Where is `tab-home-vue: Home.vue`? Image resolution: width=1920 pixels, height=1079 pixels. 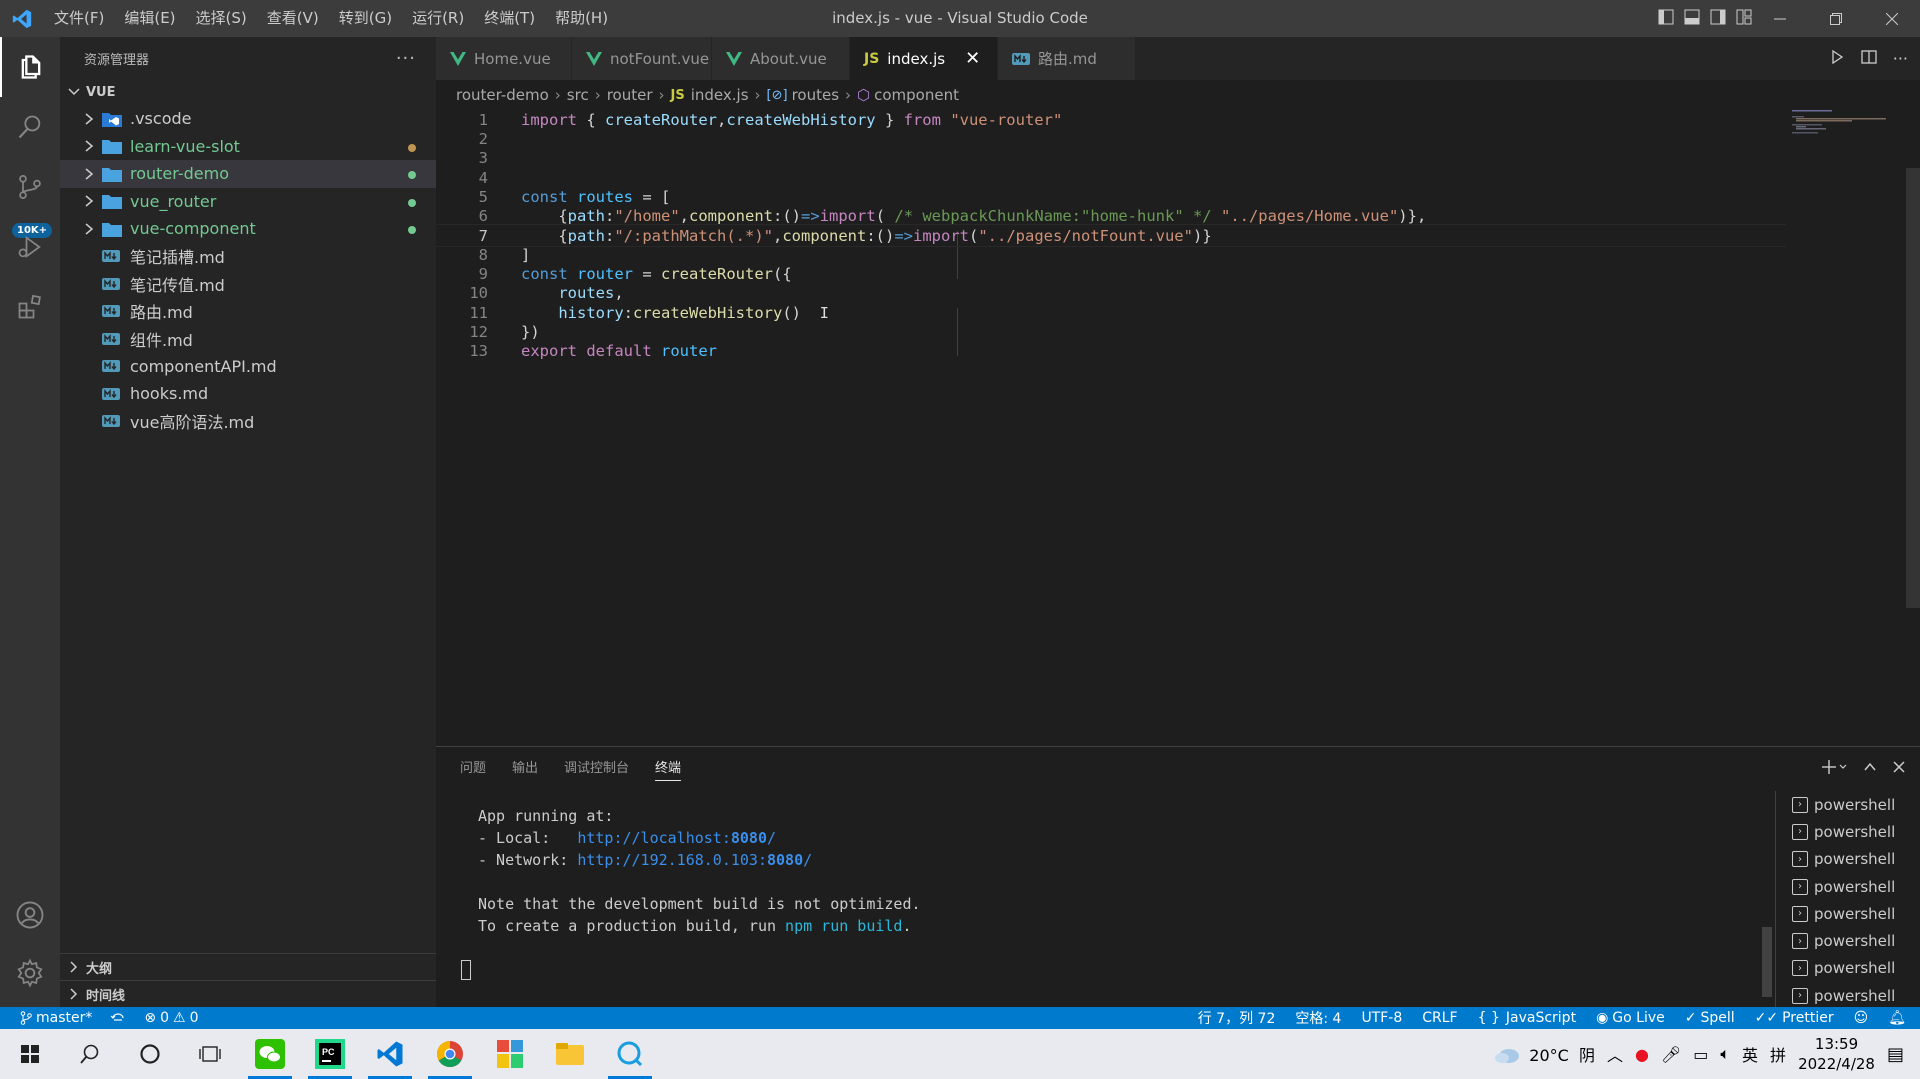 tab-home-vue: Home.vue is located at coordinates (504, 58).